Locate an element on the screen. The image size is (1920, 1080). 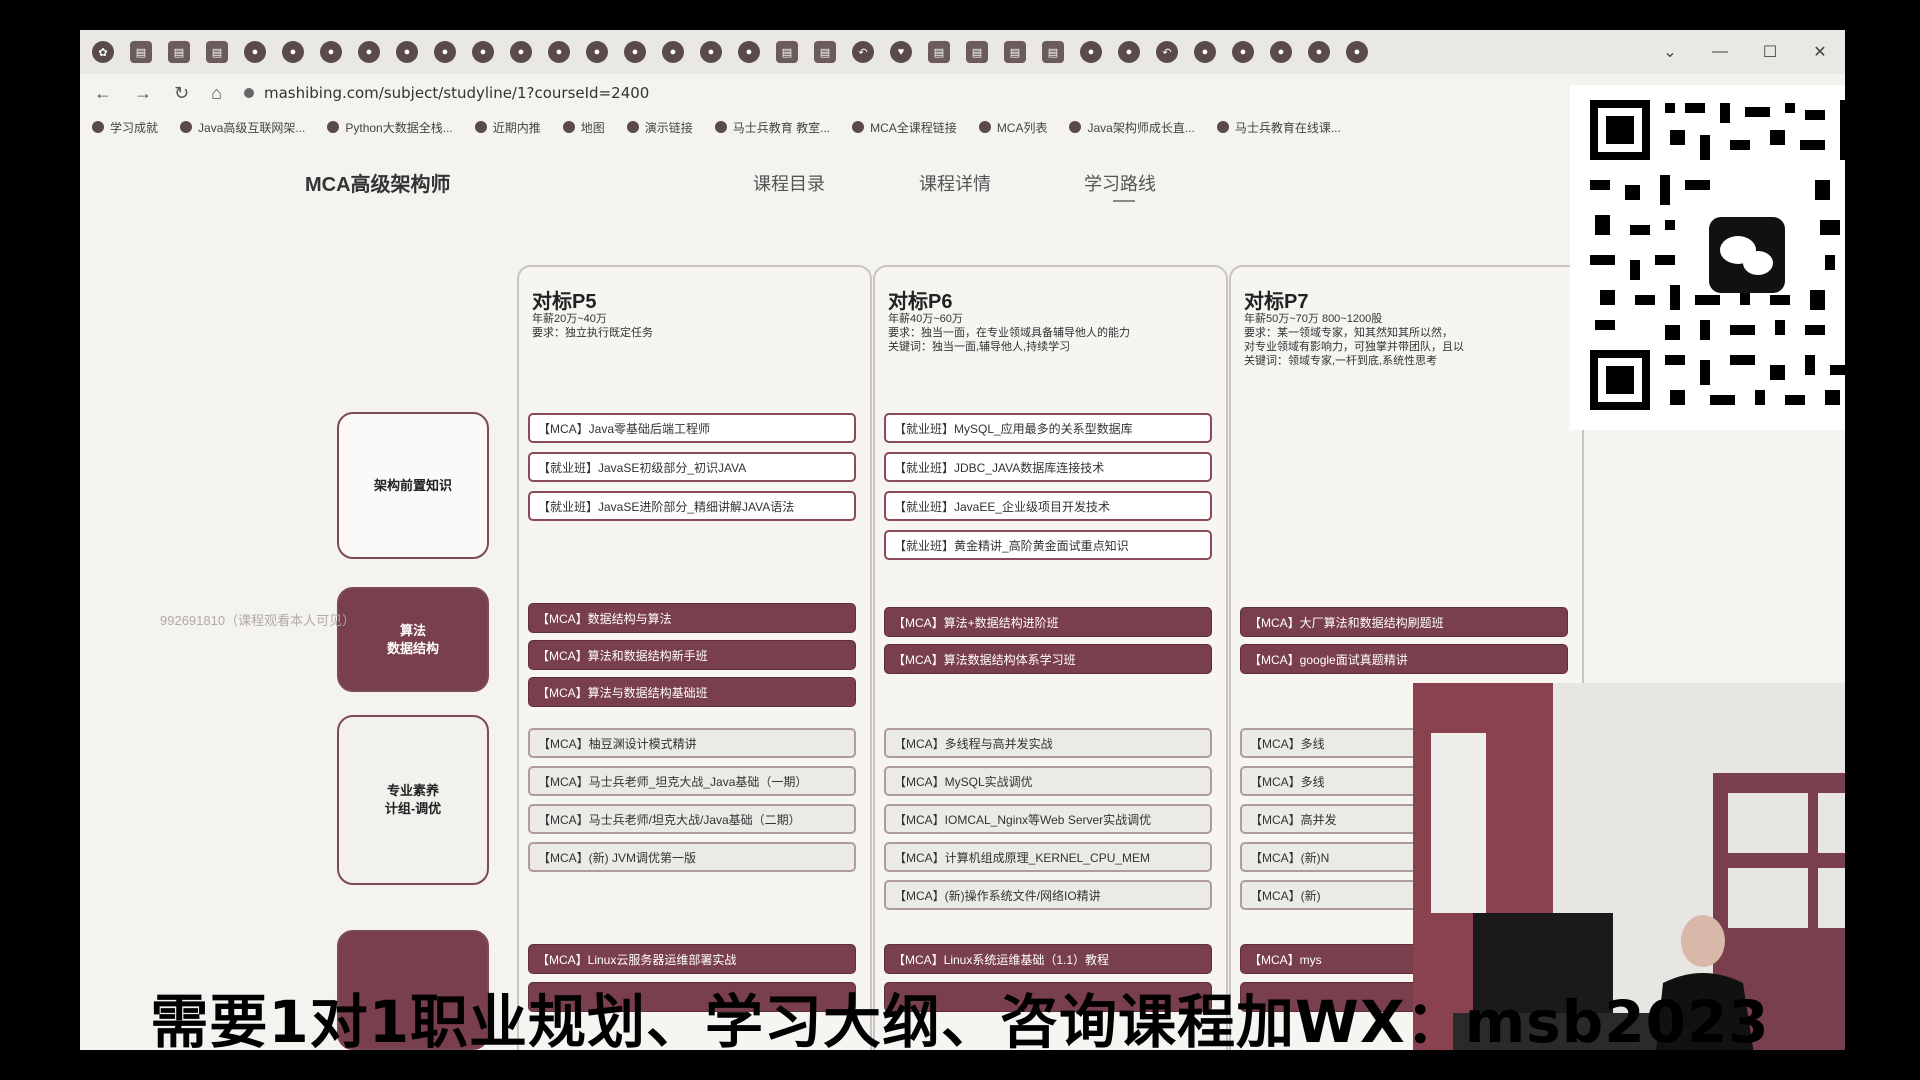
course-item: 【MCA】Java零基础后端工程师 is located at coordinates (692, 428).